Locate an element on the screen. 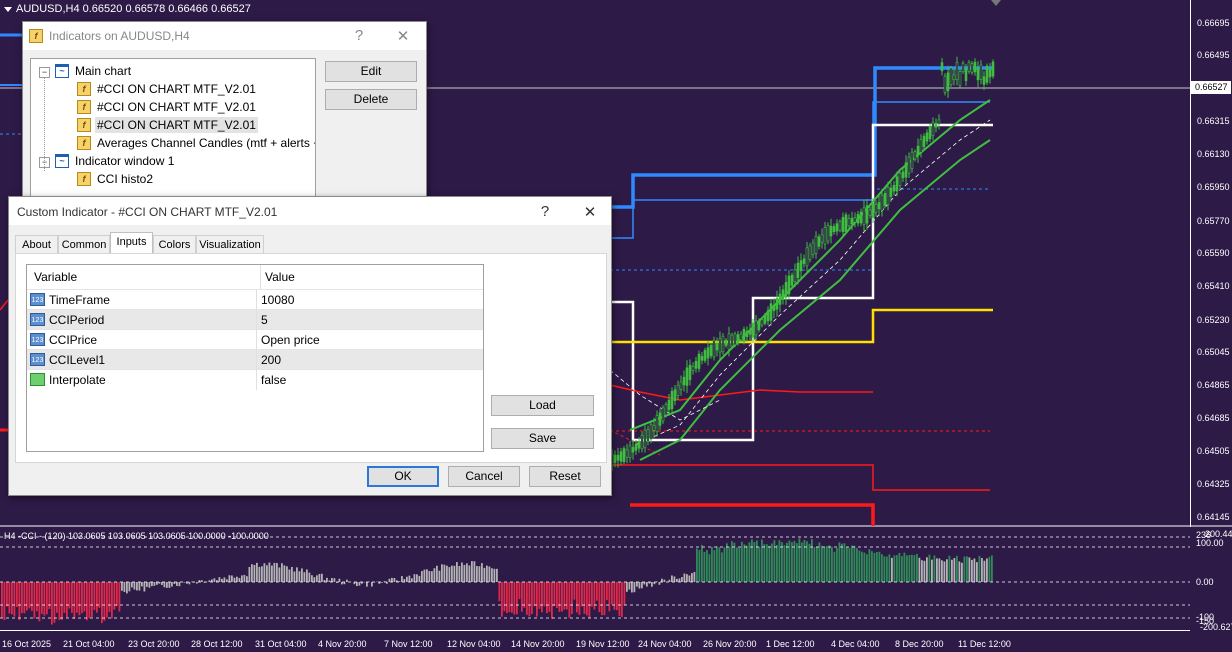 The height and width of the screenshot is (652, 1232). column-header-variable: Variable is located at coordinates (55, 277).